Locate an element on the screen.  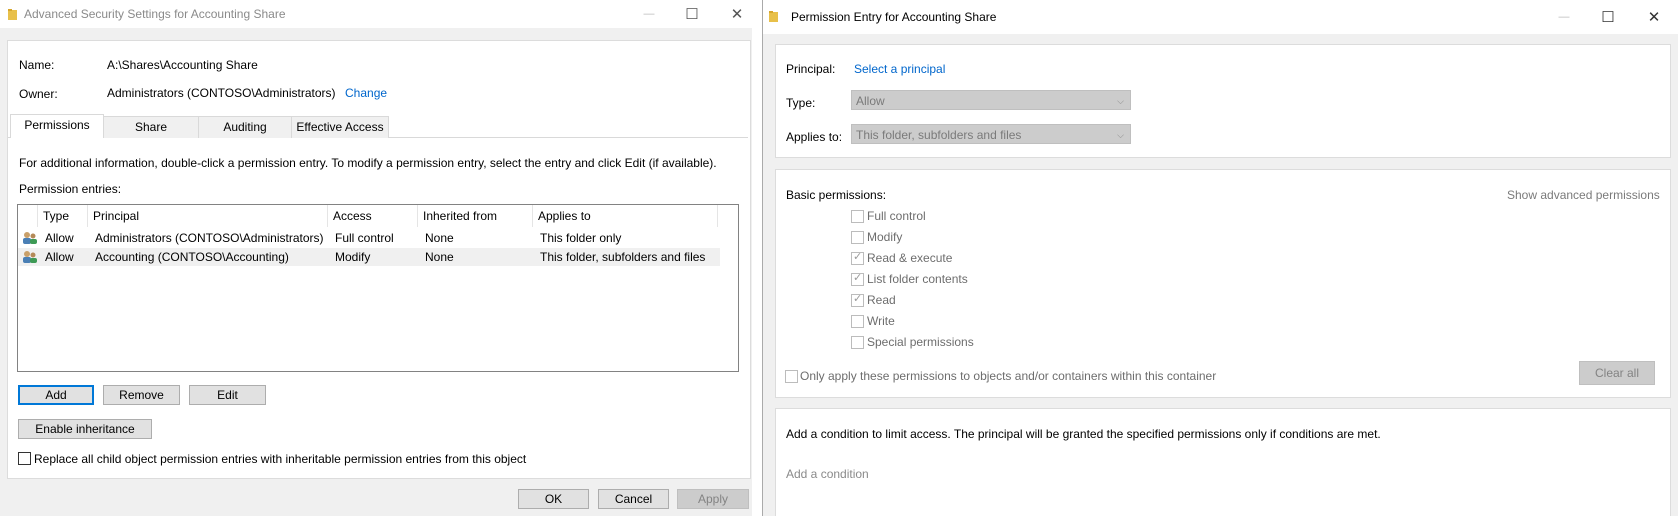
replace-child-permissions-checkbox is located at coordinates (24, 458).